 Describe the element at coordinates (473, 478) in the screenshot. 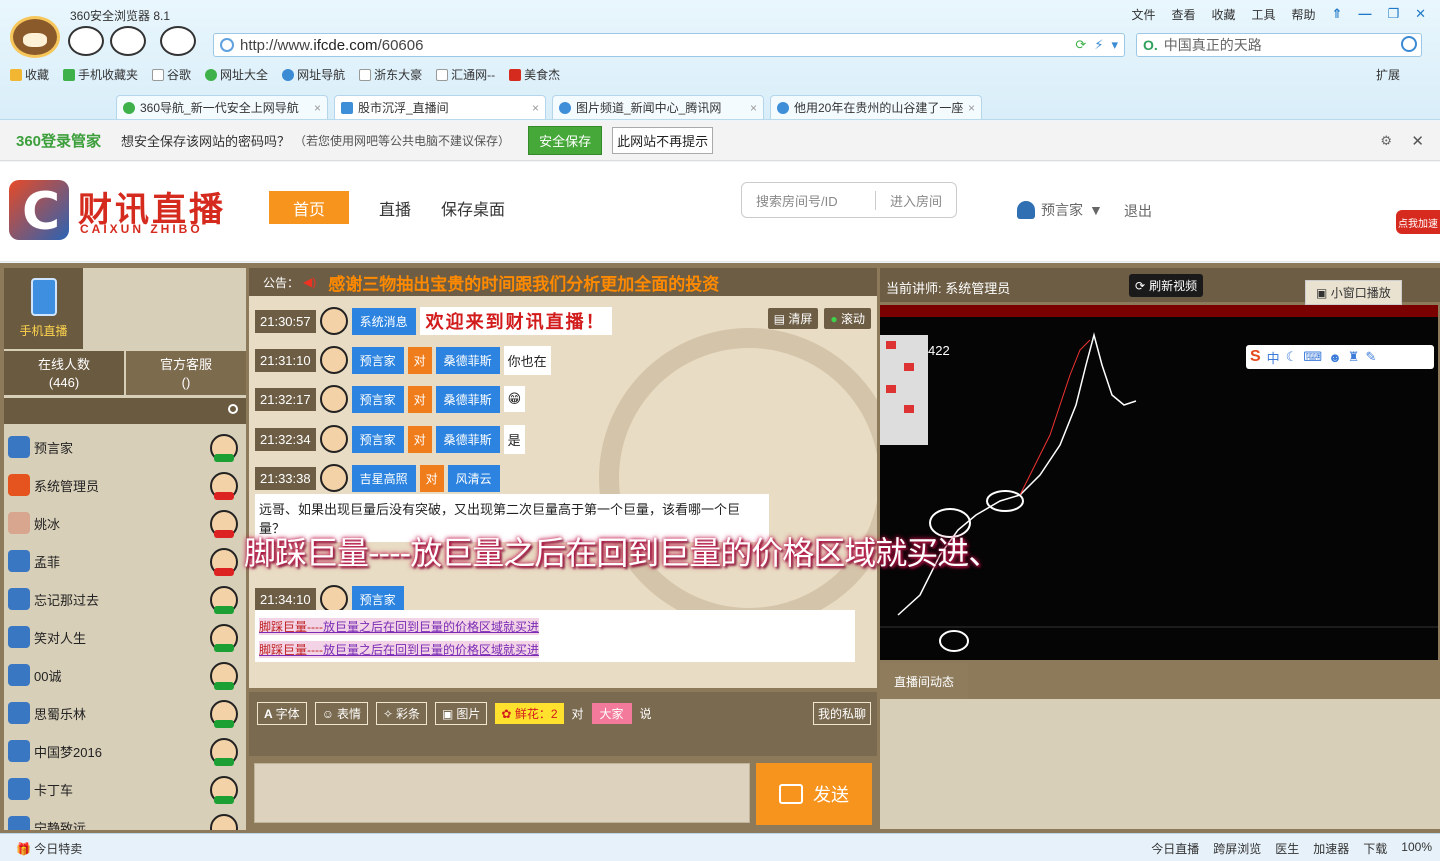

I see `target-name: 风清云` at that location.